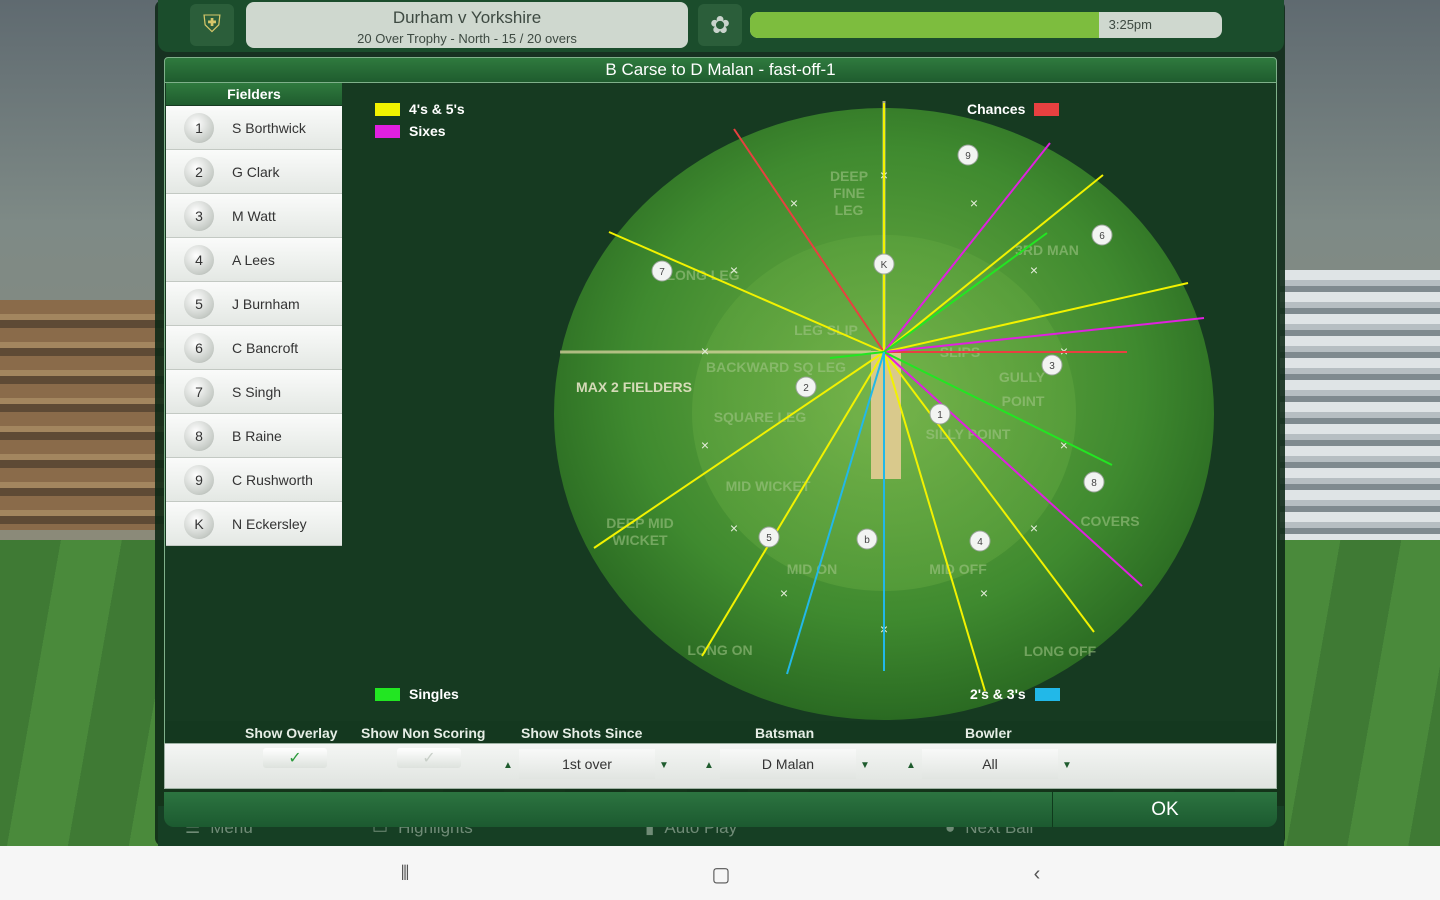 Image resolution: width=1440 pixels, height=900 pixels. Describe the element at coordinates (1130, 24) in the screenshot. I see `progress-label: 3:25pm` at that location.